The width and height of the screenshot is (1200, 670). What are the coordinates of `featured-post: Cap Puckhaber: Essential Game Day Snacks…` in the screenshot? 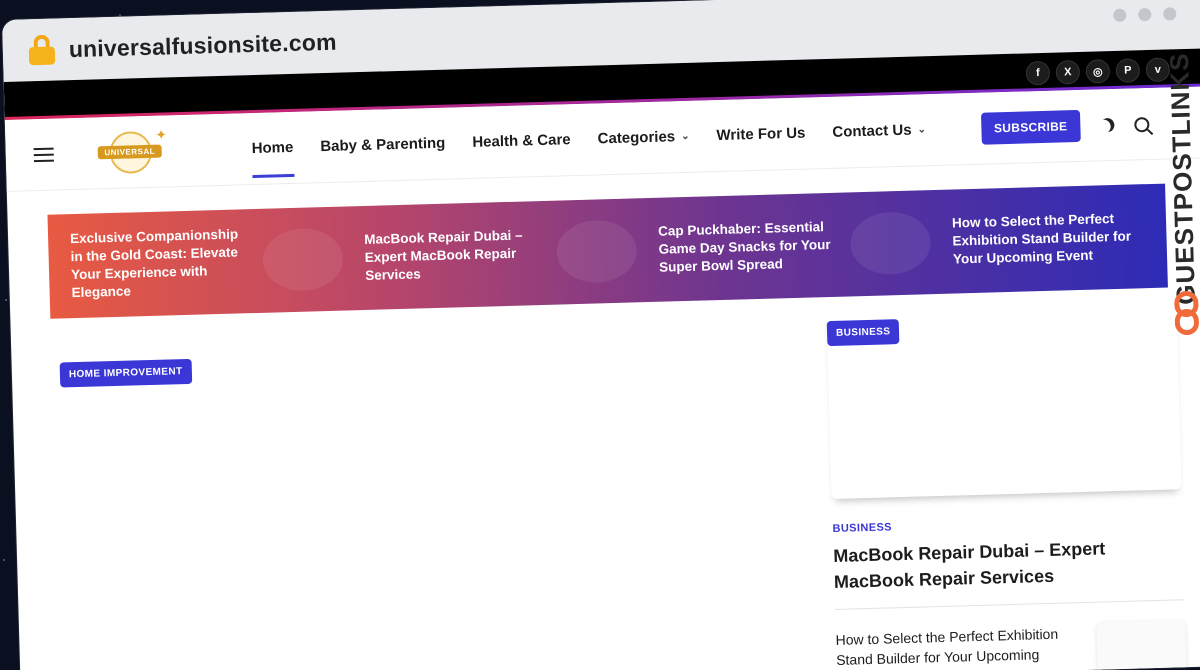 It's located at (784, 246).